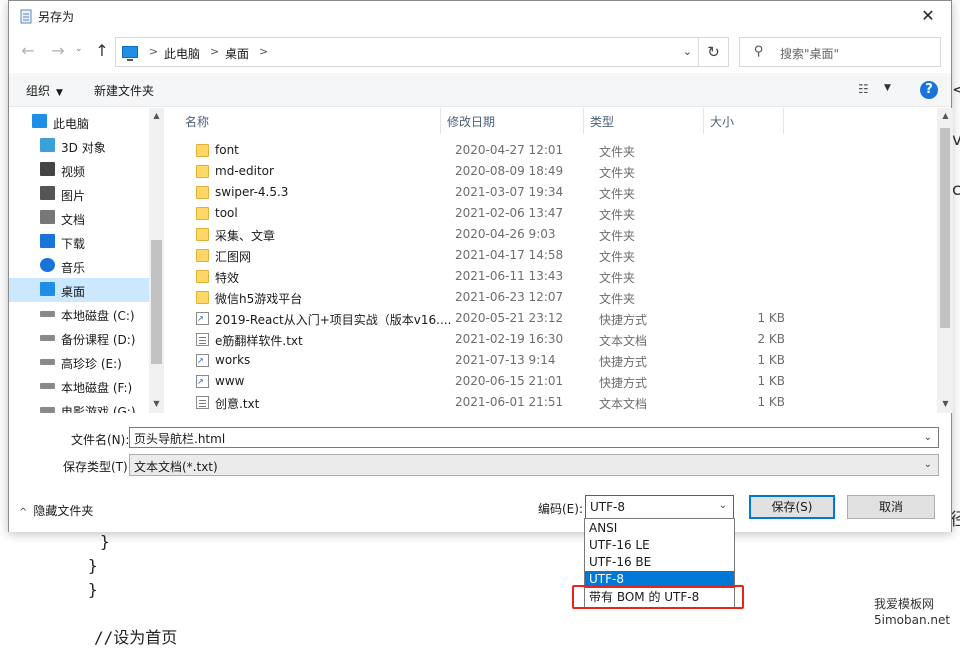 The image size is (960, 648). I want to click on hide-folders-label: 隐藏文件夹, so click(63, 511).